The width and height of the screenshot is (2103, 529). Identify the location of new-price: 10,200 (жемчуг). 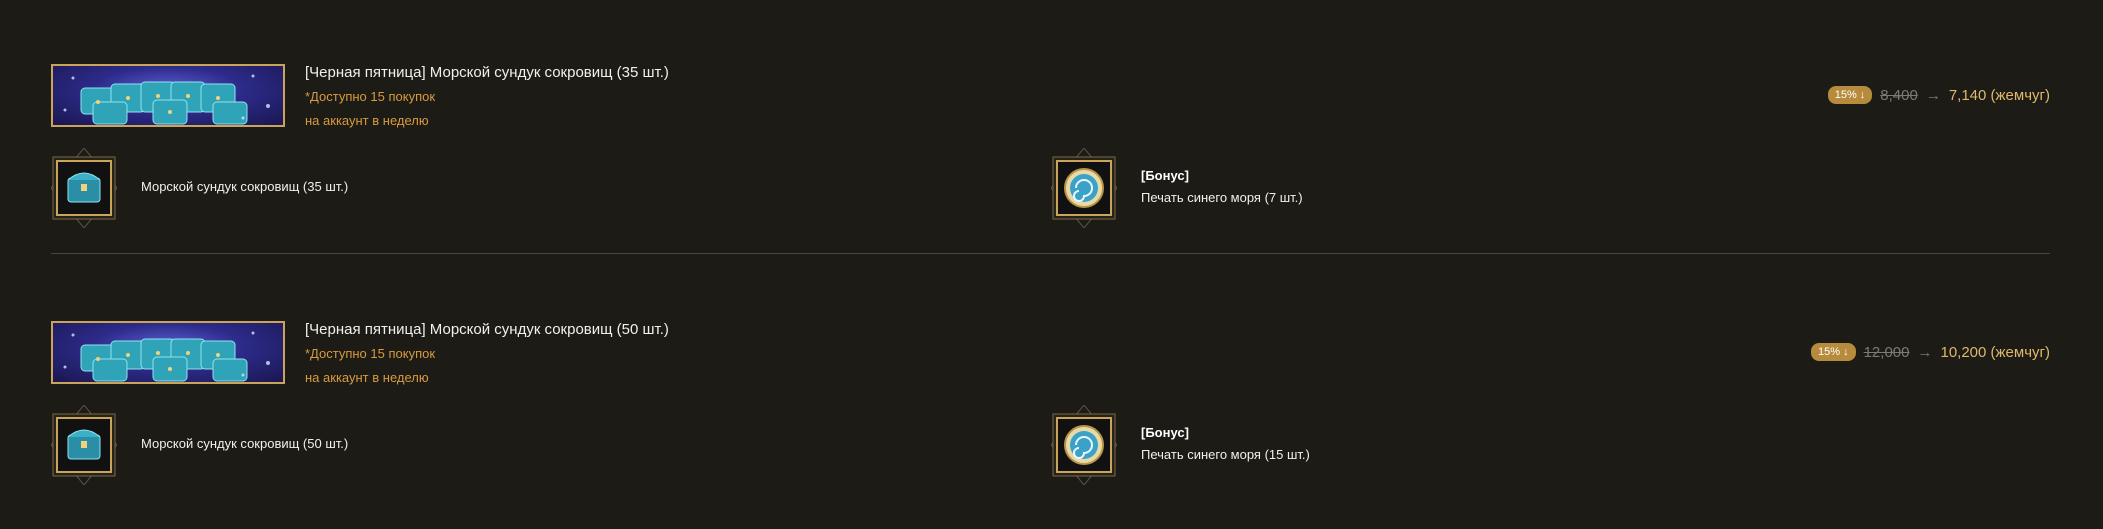
(1995, 352).